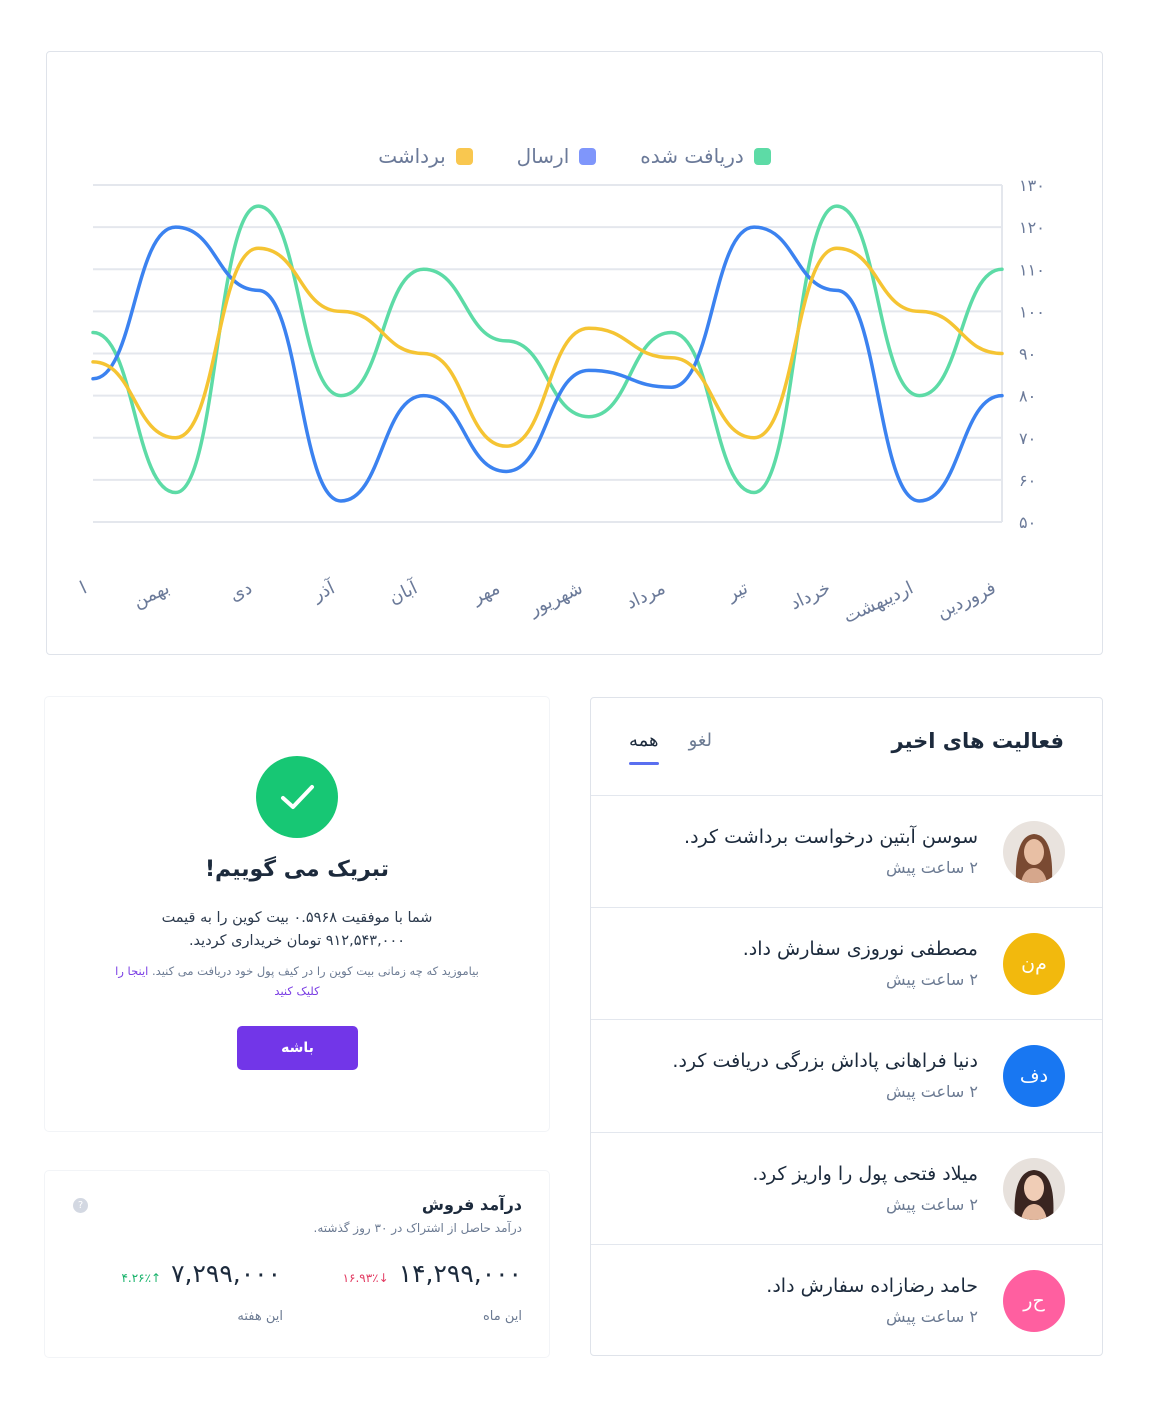  I want to click on revenue-week: ۷,۲۹۹,۰۰۰ ↑۴.۲۶٪, so click(201, 1273).